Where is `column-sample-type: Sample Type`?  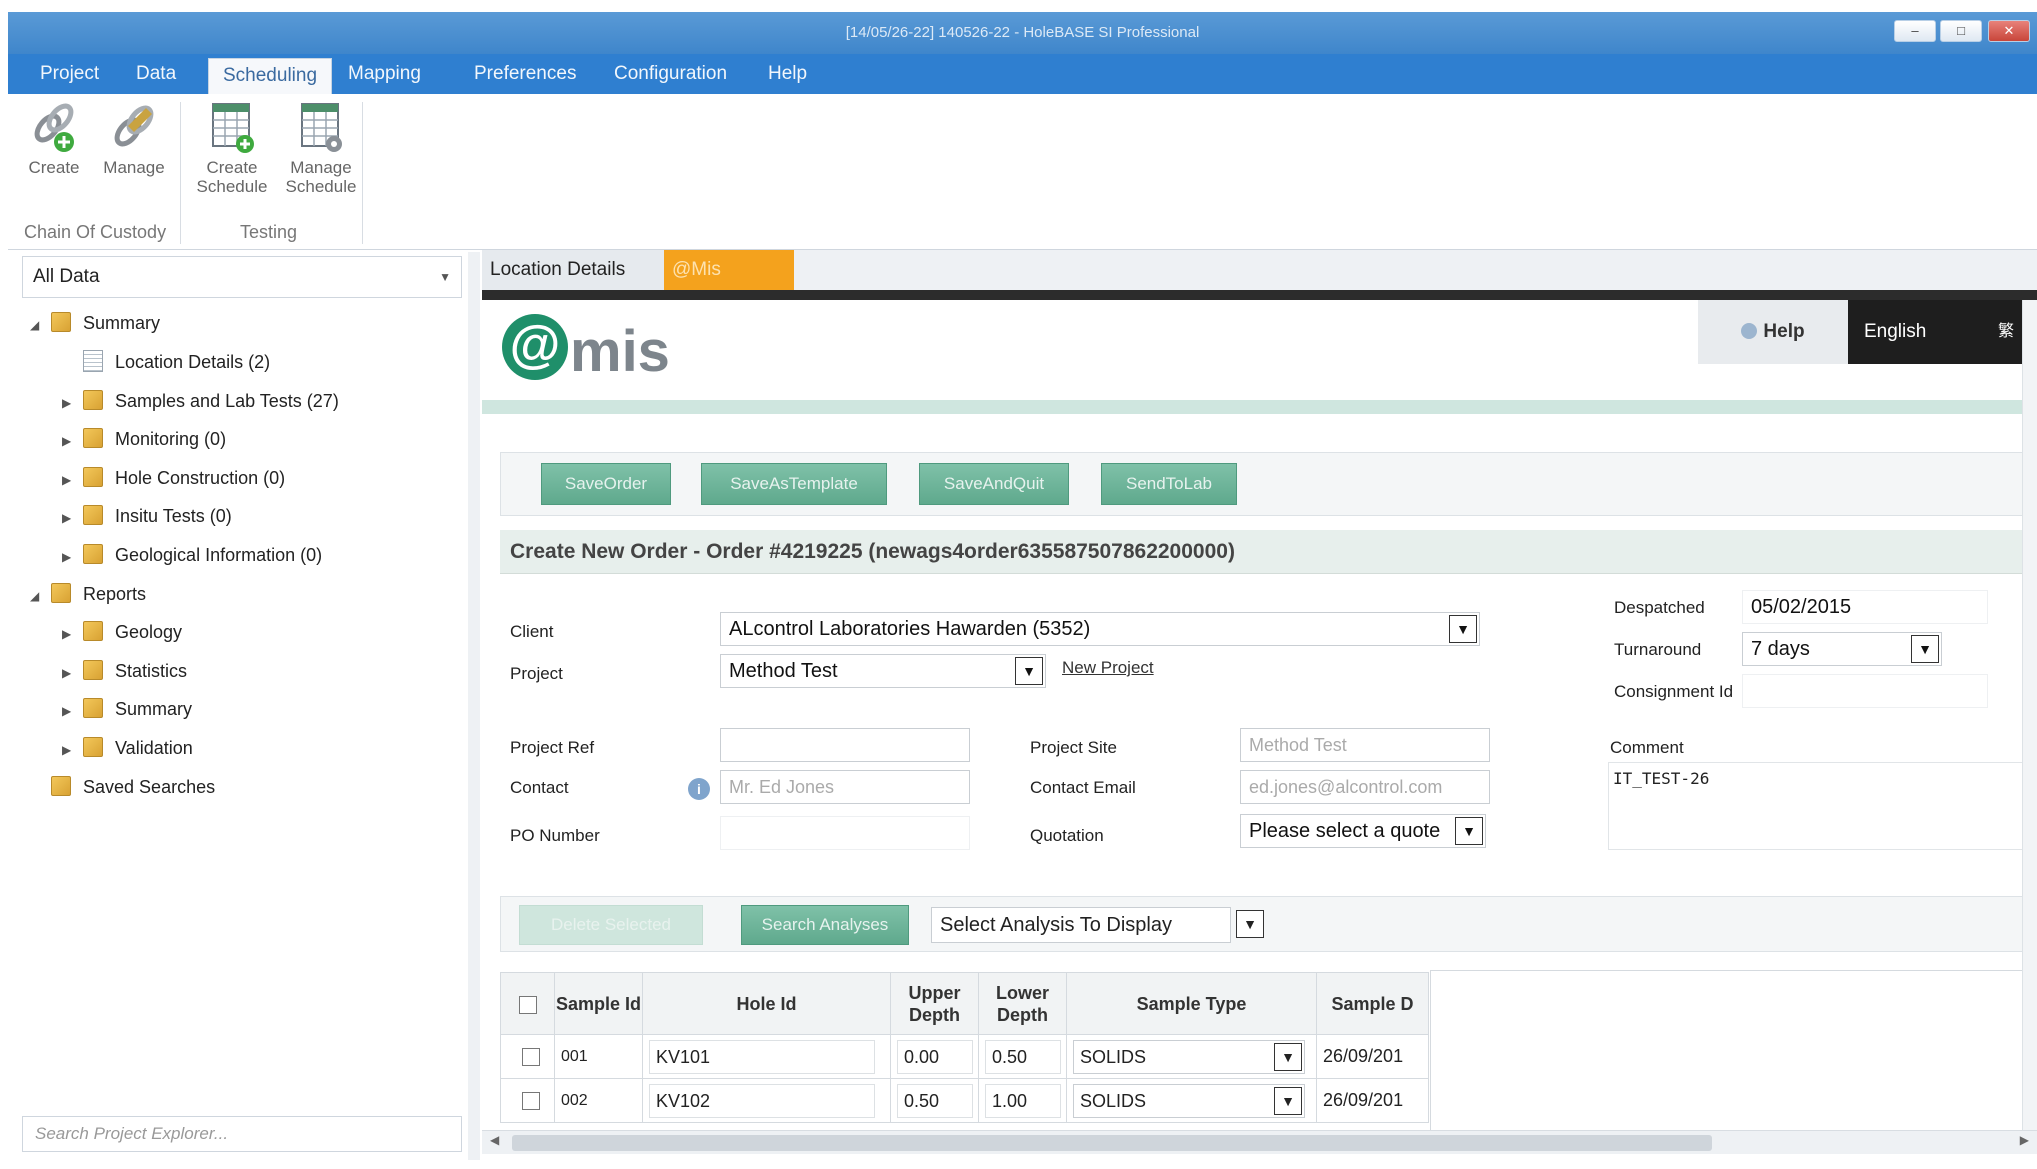 column-sample-type: Sample Type is located at coordinates (1191, 1003).